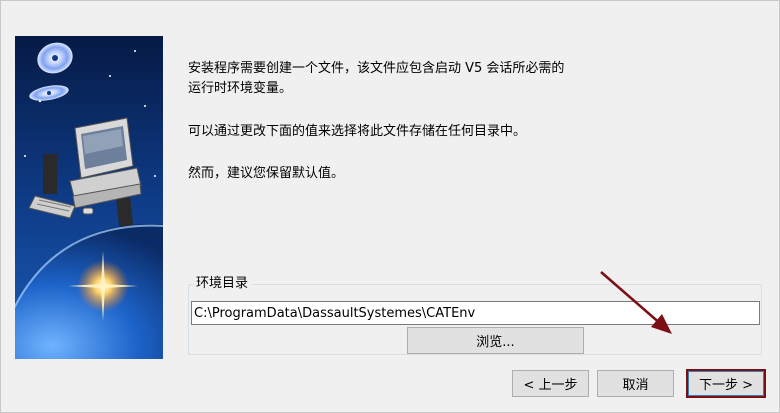 The image size is (780, 413). What do you see at coordinates (240, 88) in the screenshot?
I see `description-line-2: 运行时环境变量。` at bounding box center [240, 88].